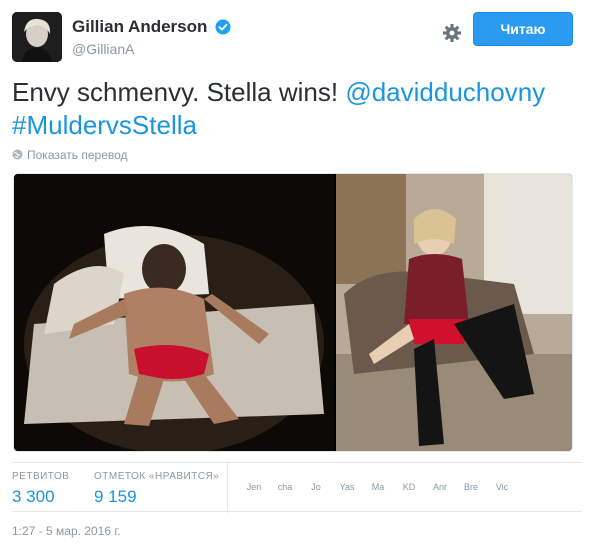 This screenshot has height=544, width=595. What do you see at coordinates (452, 33) in the screenshot?
I see `gear-icon` at bounding box center [452, 33].